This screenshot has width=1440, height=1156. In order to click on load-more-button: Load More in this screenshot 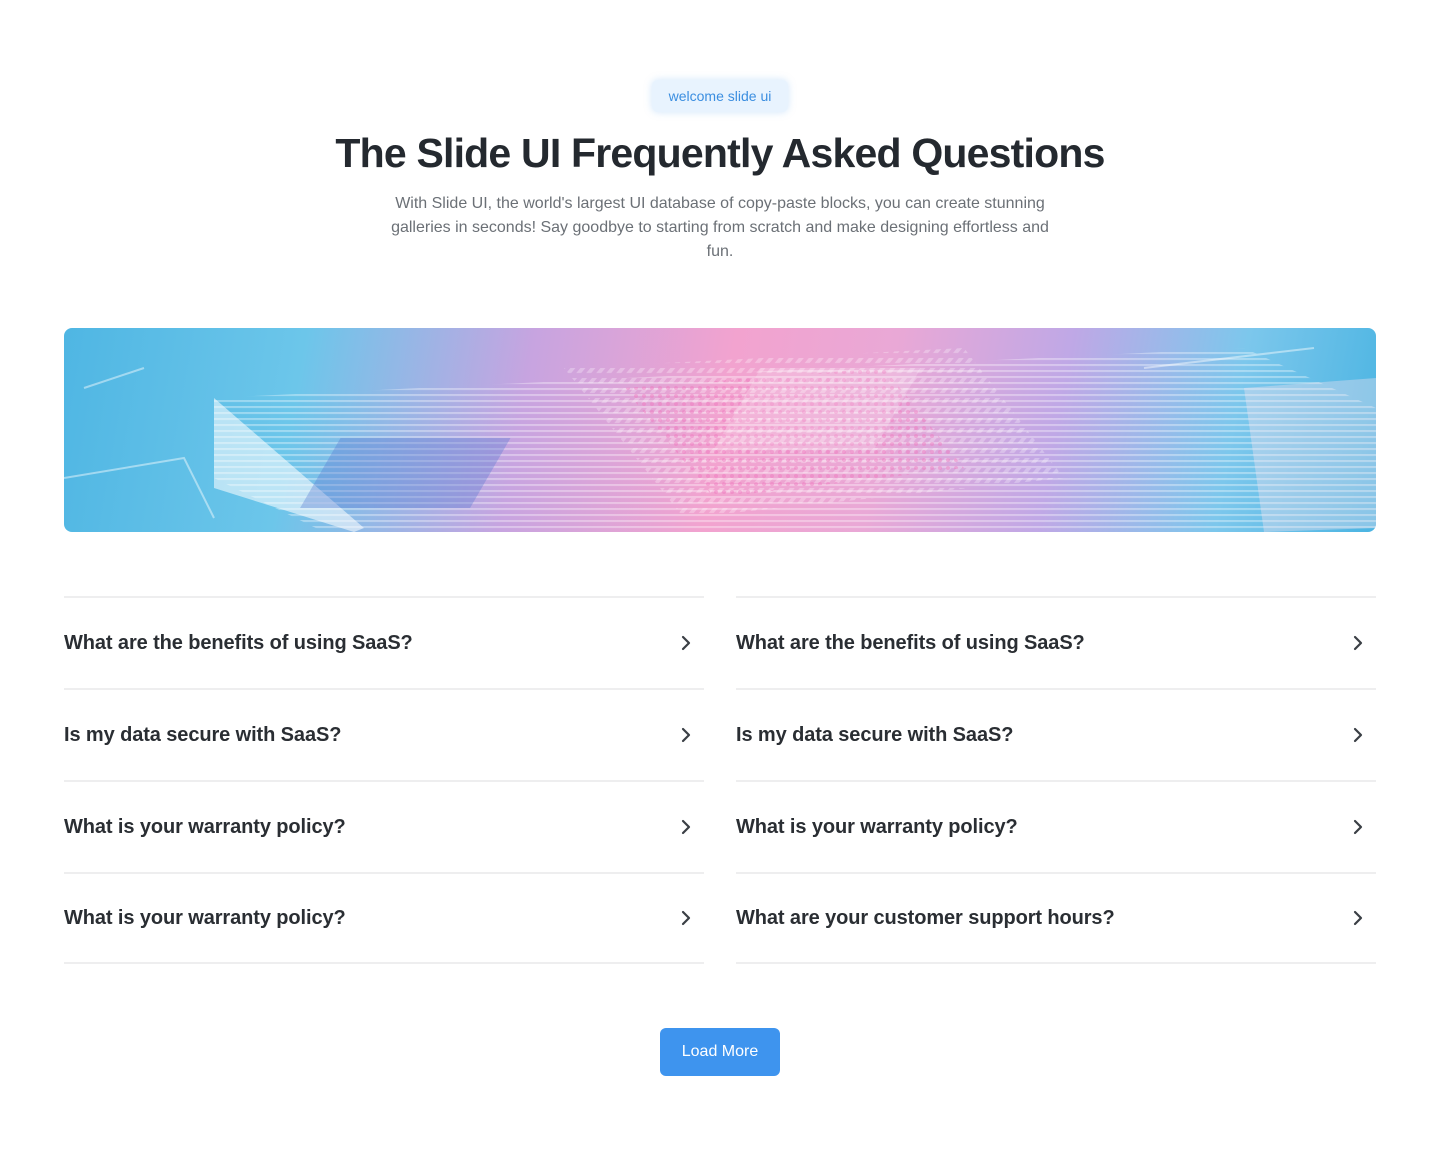, I will do `click(720, 1052)`.